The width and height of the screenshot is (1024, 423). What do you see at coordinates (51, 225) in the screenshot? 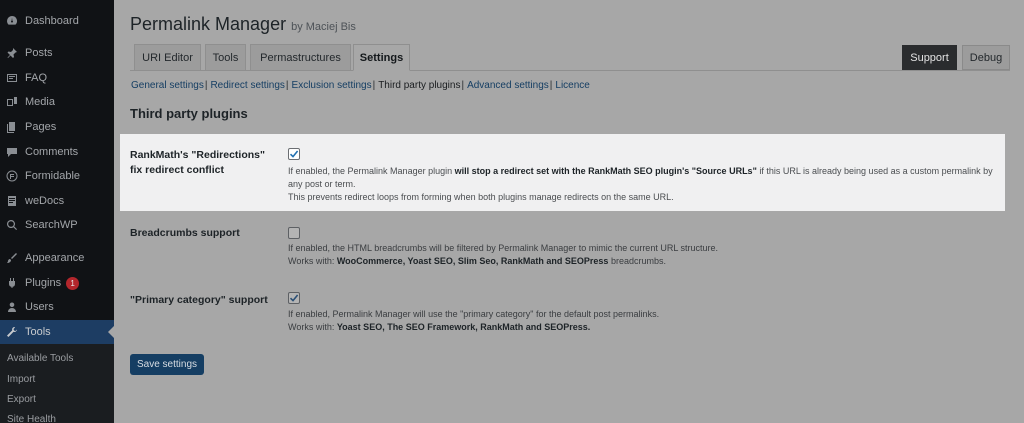
I see `menu-label: SearchWP` at bounding box center [51, 225].